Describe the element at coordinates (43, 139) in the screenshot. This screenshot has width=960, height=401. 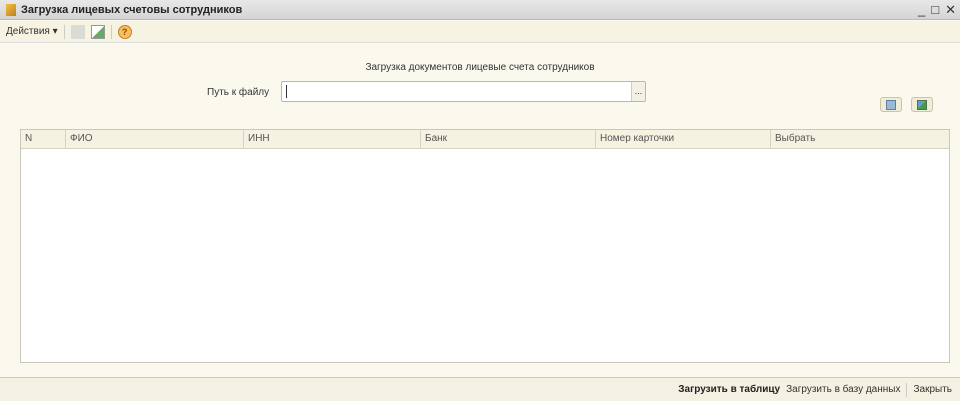
I see `column-header-n: N` at that location.